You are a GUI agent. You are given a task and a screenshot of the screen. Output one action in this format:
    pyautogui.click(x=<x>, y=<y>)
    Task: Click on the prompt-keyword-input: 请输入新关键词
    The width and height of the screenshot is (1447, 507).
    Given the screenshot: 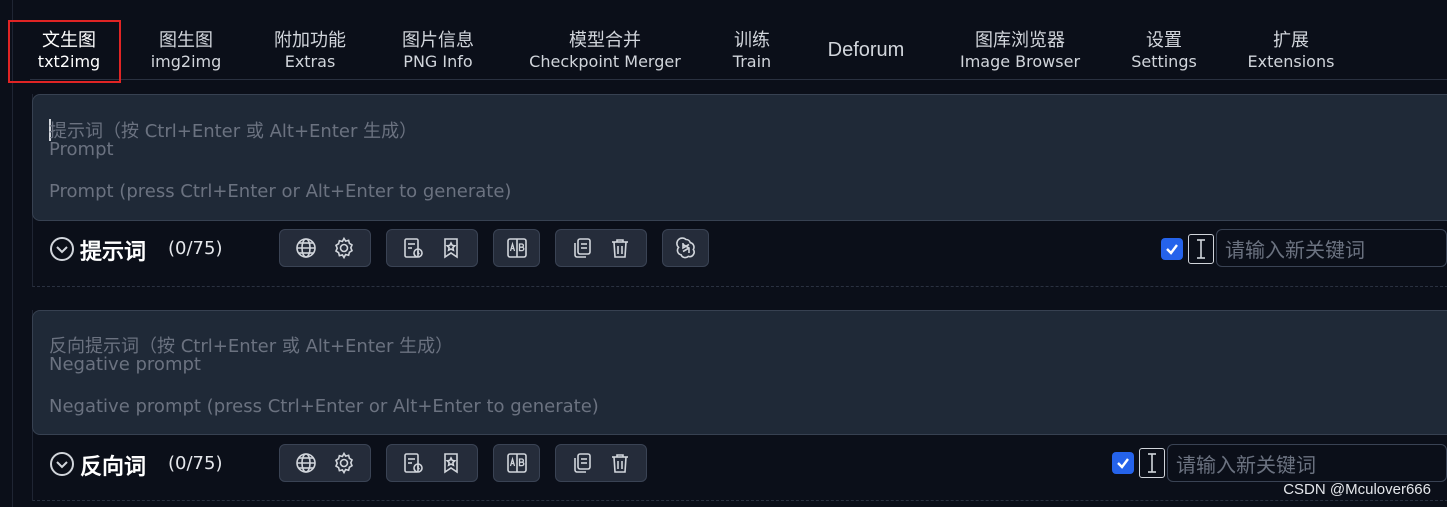 What is the action you would take?
    pyautogui.click(x=1331, y=248)
    